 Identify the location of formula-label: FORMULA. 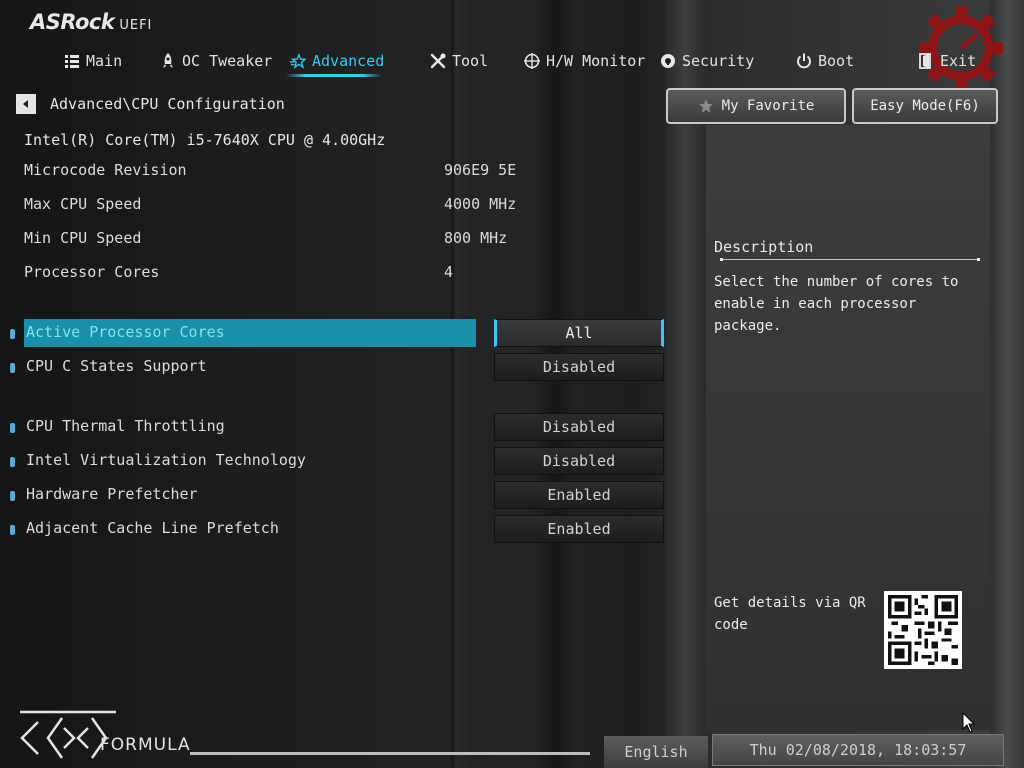
(145, 745).